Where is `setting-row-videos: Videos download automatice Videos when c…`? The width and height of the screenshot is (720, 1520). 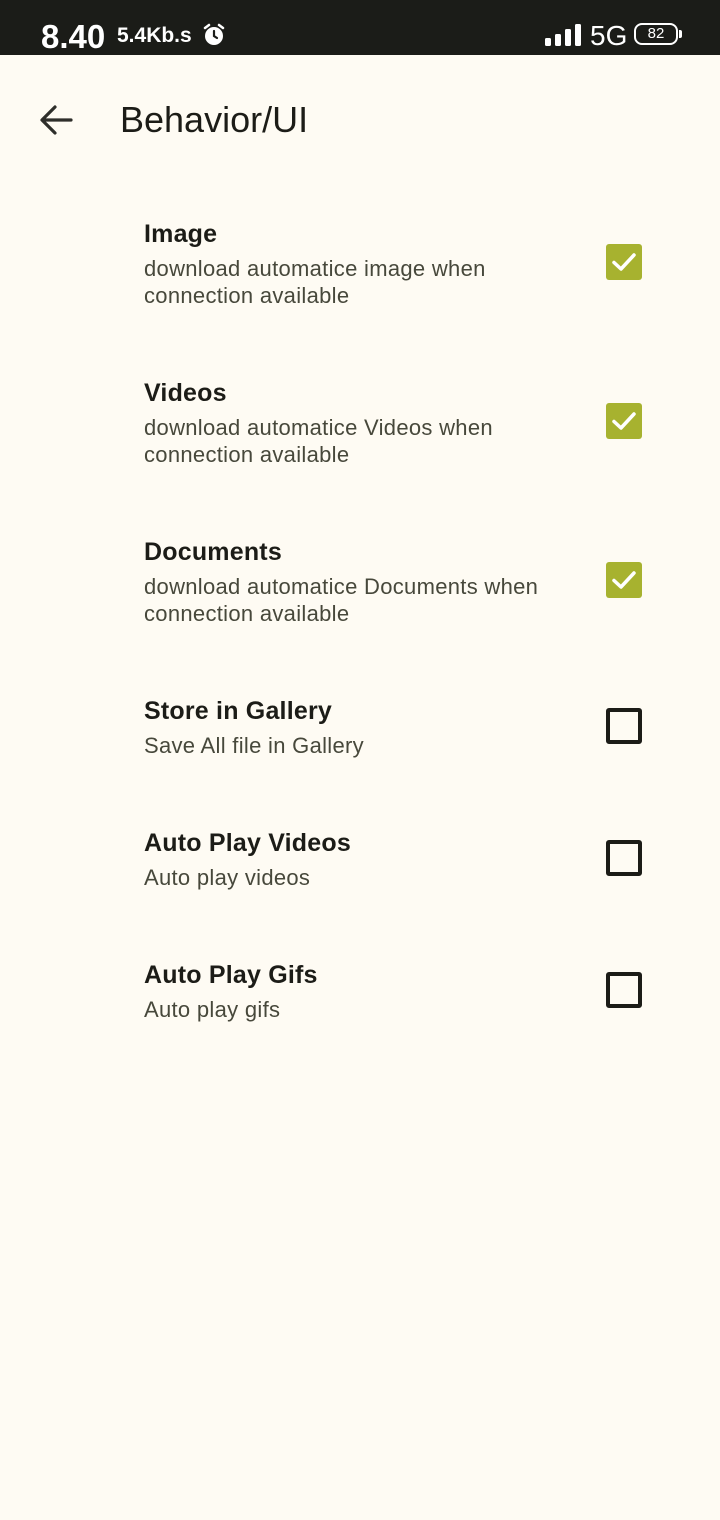
setting-row-videos: Videos download automatice Videos when c… is located at coordinates (360, 424).